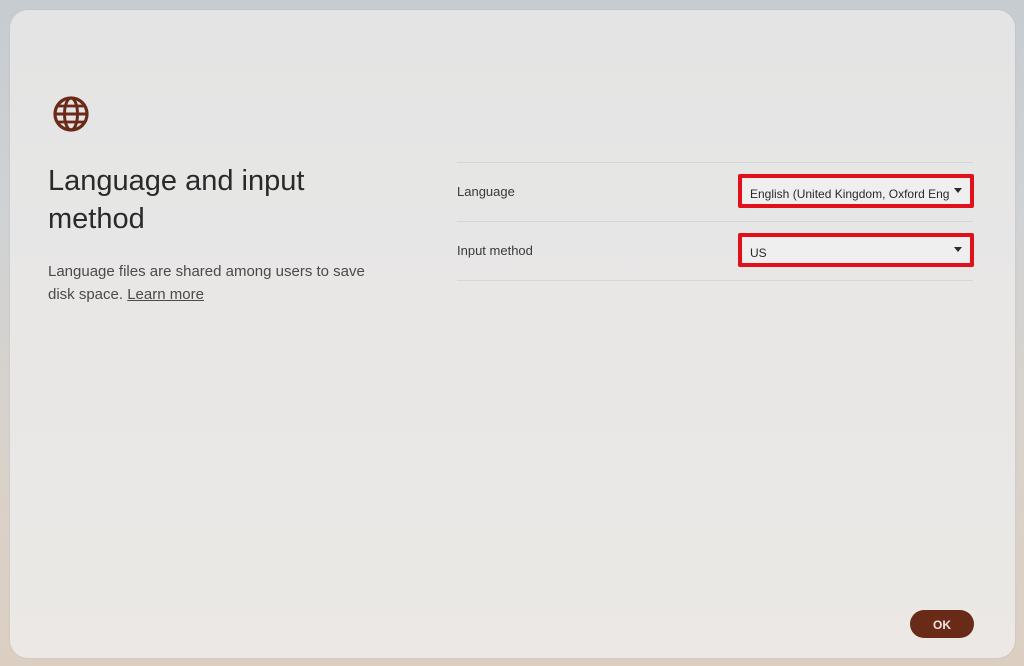 This screenshot has height=666, width=1024. I want to click on language-select: English (United Kingdom, Oxford English), so click(856, 191).